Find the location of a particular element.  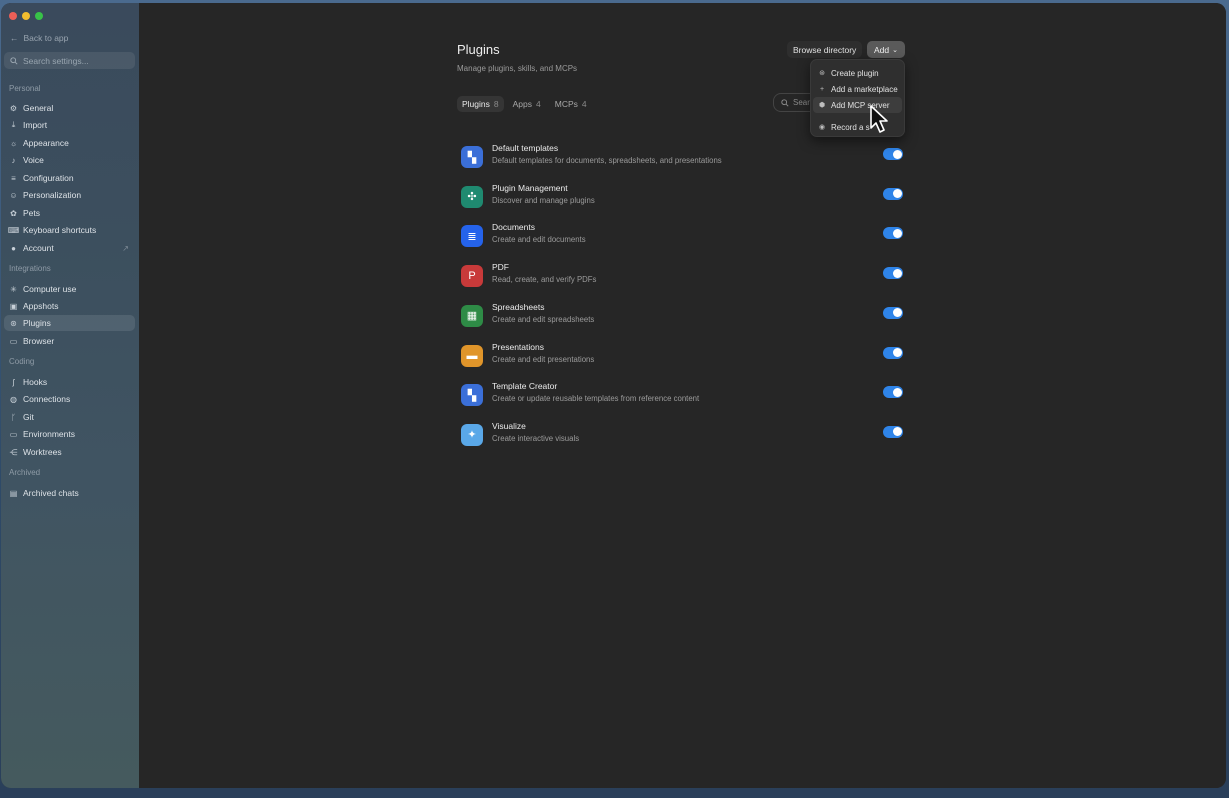

plugin-name: Documents is located at coordinates (513, 227).